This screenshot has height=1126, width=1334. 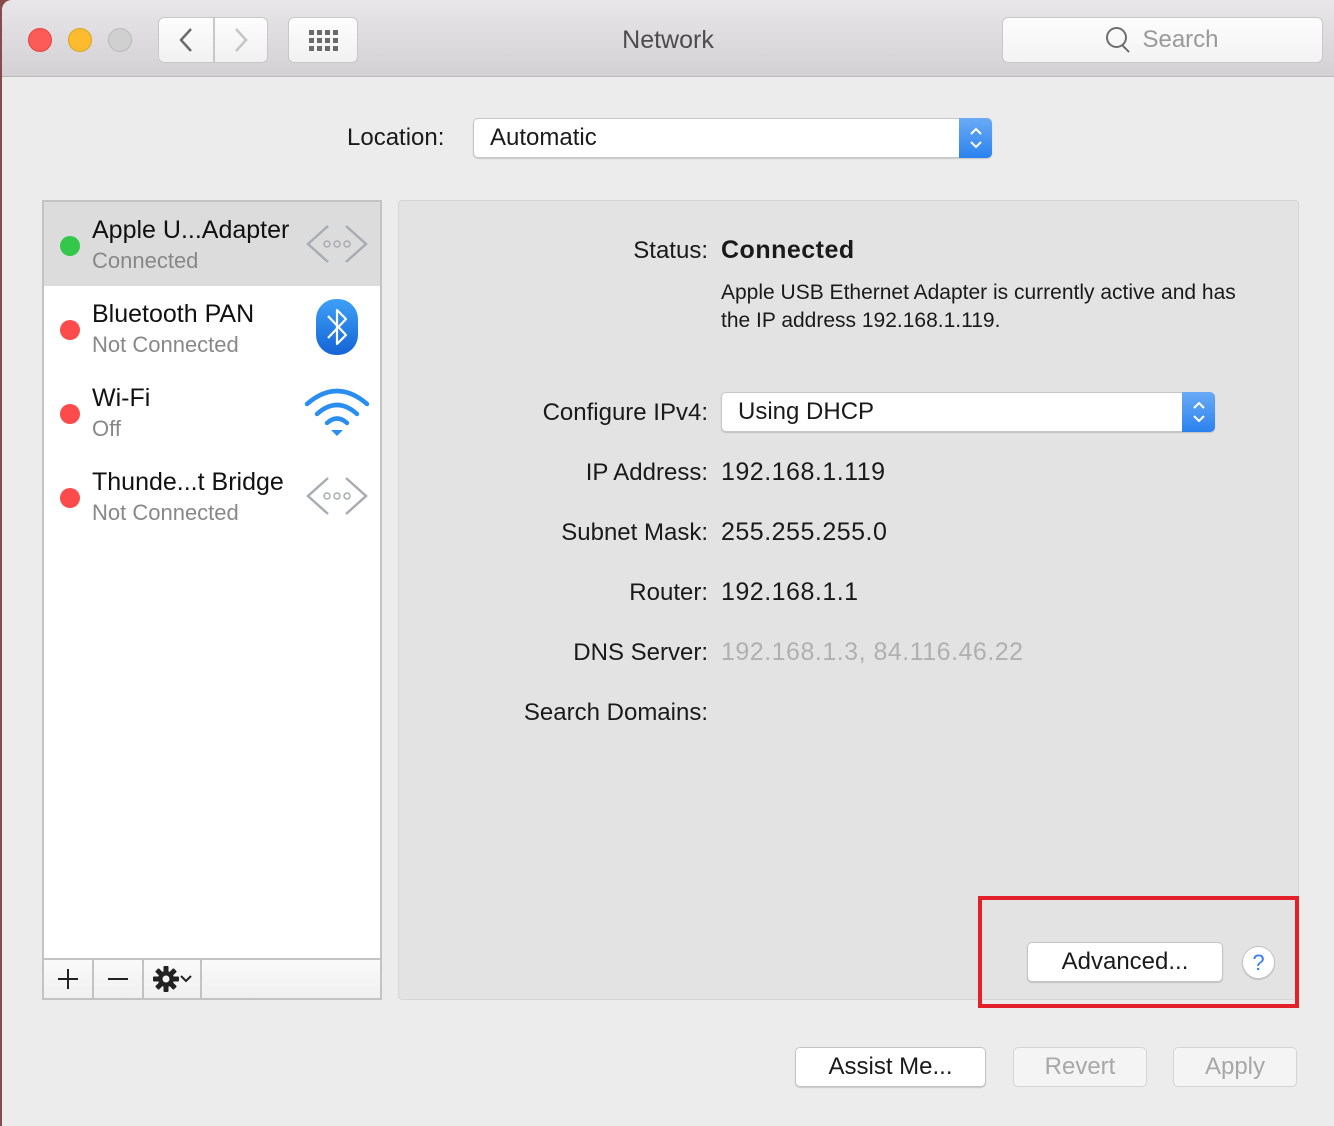 I want to click on status-label: Status:, so click(x=670, y=250).